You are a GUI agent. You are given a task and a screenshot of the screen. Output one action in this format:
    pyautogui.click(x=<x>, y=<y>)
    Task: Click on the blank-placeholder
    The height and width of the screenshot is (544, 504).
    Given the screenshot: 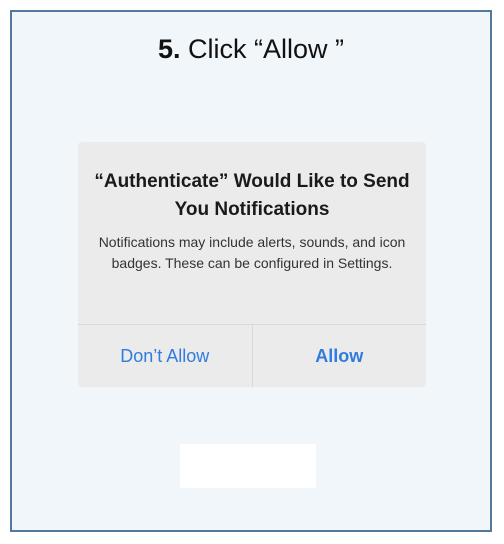 What is the action you would take?
    pyautogui.click(x=248, y=466)
    